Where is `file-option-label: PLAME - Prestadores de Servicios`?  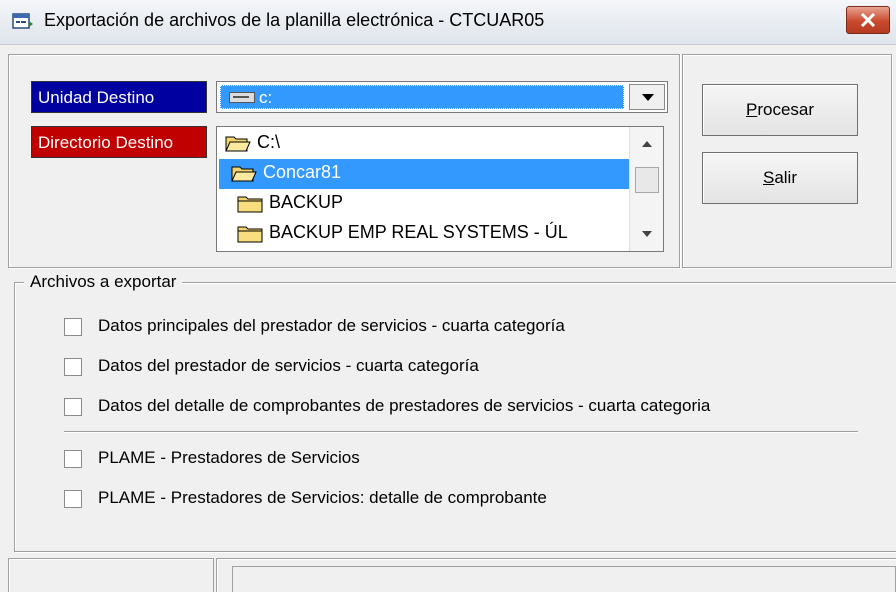
file-option-label: PLAME - Prestadores de Servicios is located at coordinates (229, 457).